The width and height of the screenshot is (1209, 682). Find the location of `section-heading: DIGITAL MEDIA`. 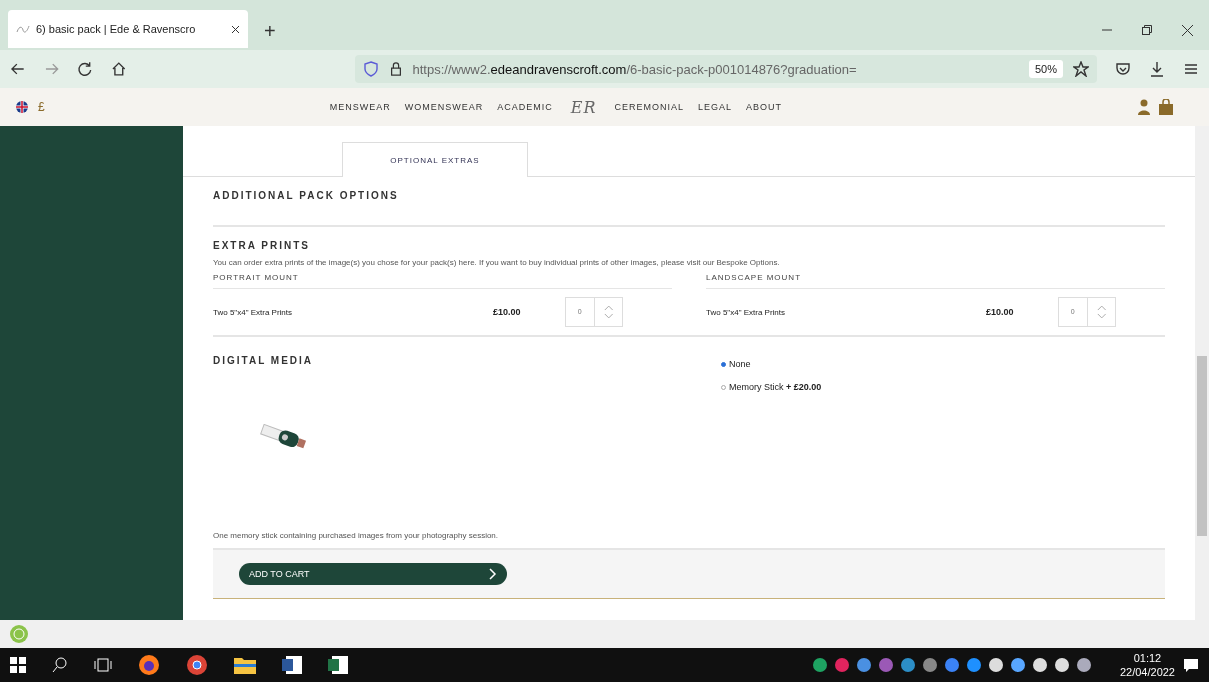

section-heading: DIGITAL MEDIA is located at coordinates (264, 360).